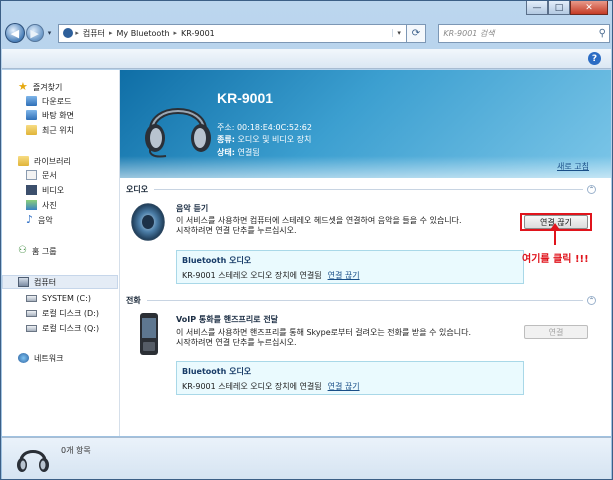 The width and height of the screenshot is (613, 480). Describe the element at coordinates (57, 101) in the screenshot. I see `nav-label: 다운로드` at that location.